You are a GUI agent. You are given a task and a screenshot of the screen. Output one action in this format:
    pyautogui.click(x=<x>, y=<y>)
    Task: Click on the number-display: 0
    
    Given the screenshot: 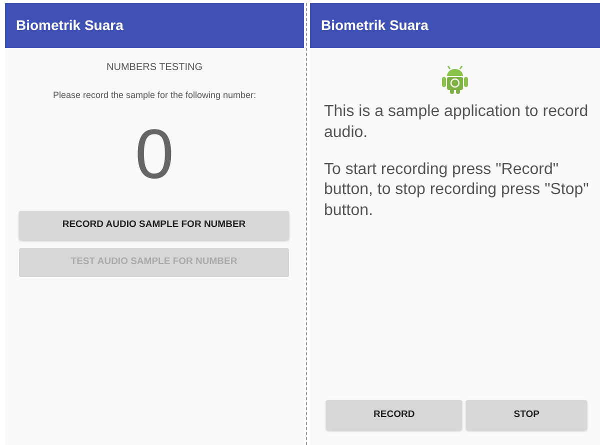 What is the action you would take?
    pyautogui.click(x=154, y=153)
    